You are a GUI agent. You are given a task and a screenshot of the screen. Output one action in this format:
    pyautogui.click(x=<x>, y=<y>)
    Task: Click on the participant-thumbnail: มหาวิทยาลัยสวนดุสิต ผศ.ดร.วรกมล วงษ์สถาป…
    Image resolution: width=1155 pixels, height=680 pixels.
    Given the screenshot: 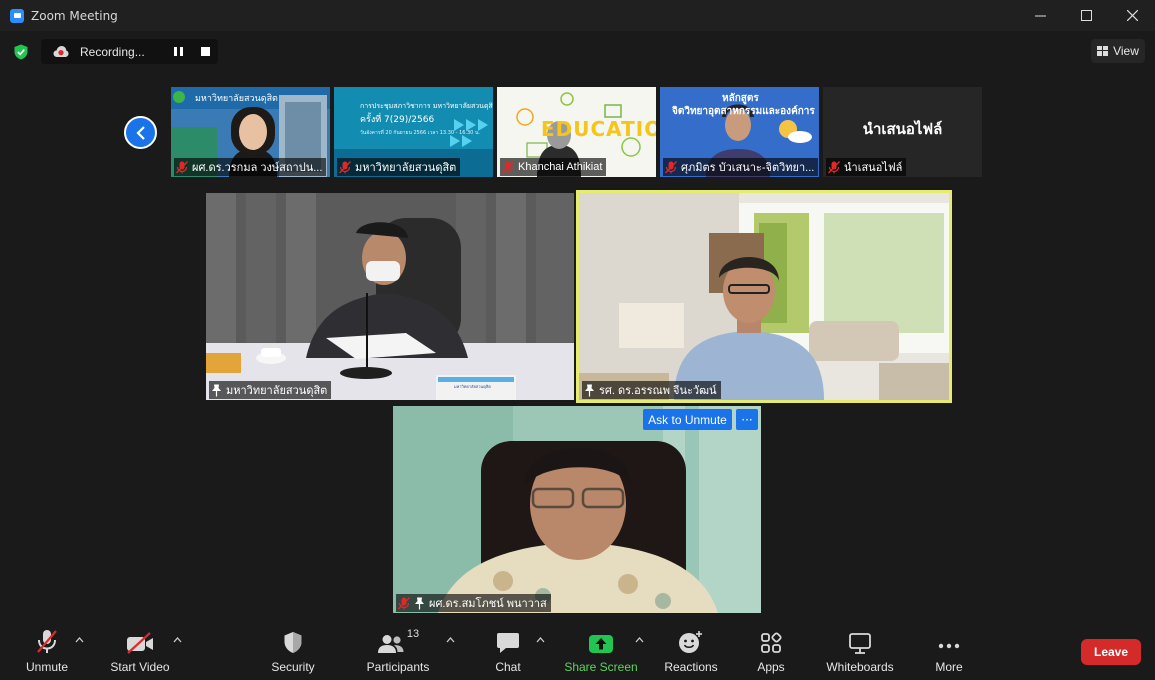 What is the action you would take?
    pyautogui.click(x=250, y=132)
    